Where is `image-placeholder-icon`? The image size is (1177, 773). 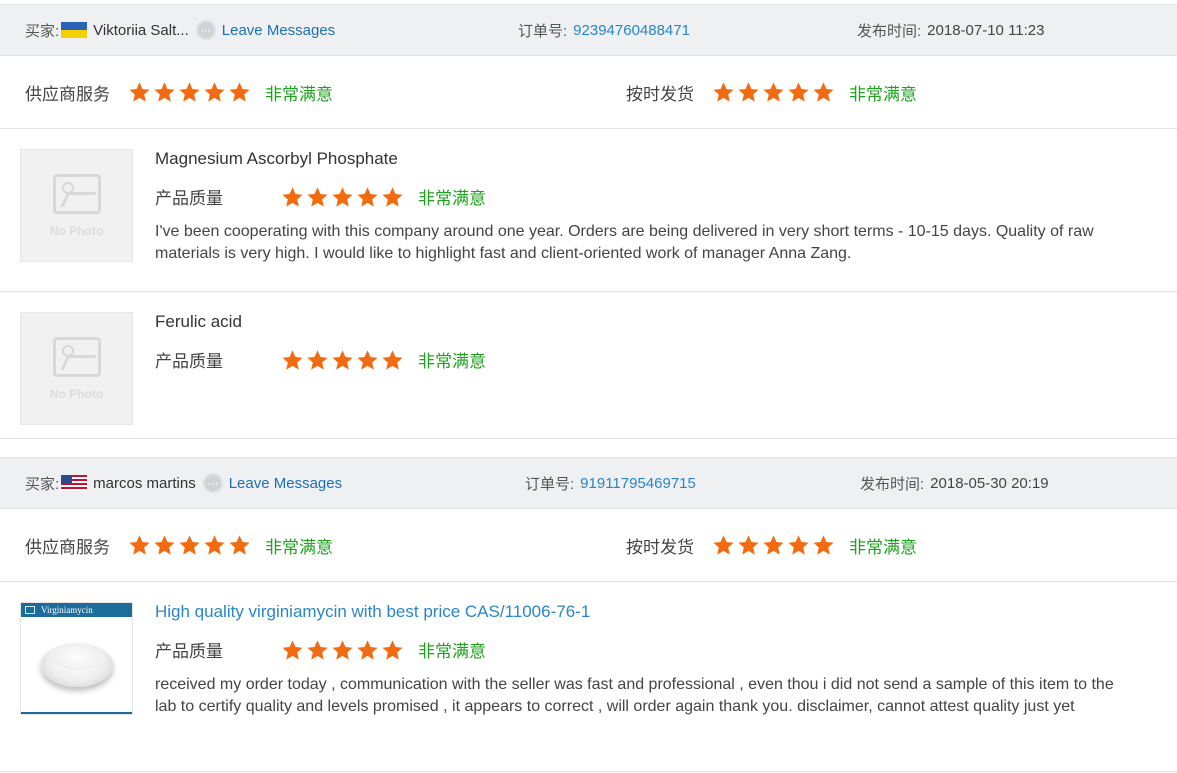 image-placeholder-icon is located at coordinates (76, 356).